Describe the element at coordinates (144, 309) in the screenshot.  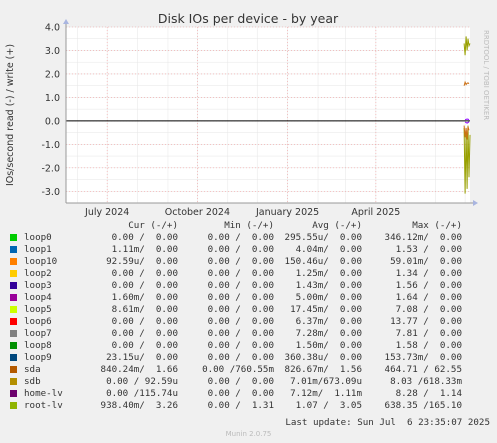
I see `legend-cur: 8.61m/ 0.00` at that location.